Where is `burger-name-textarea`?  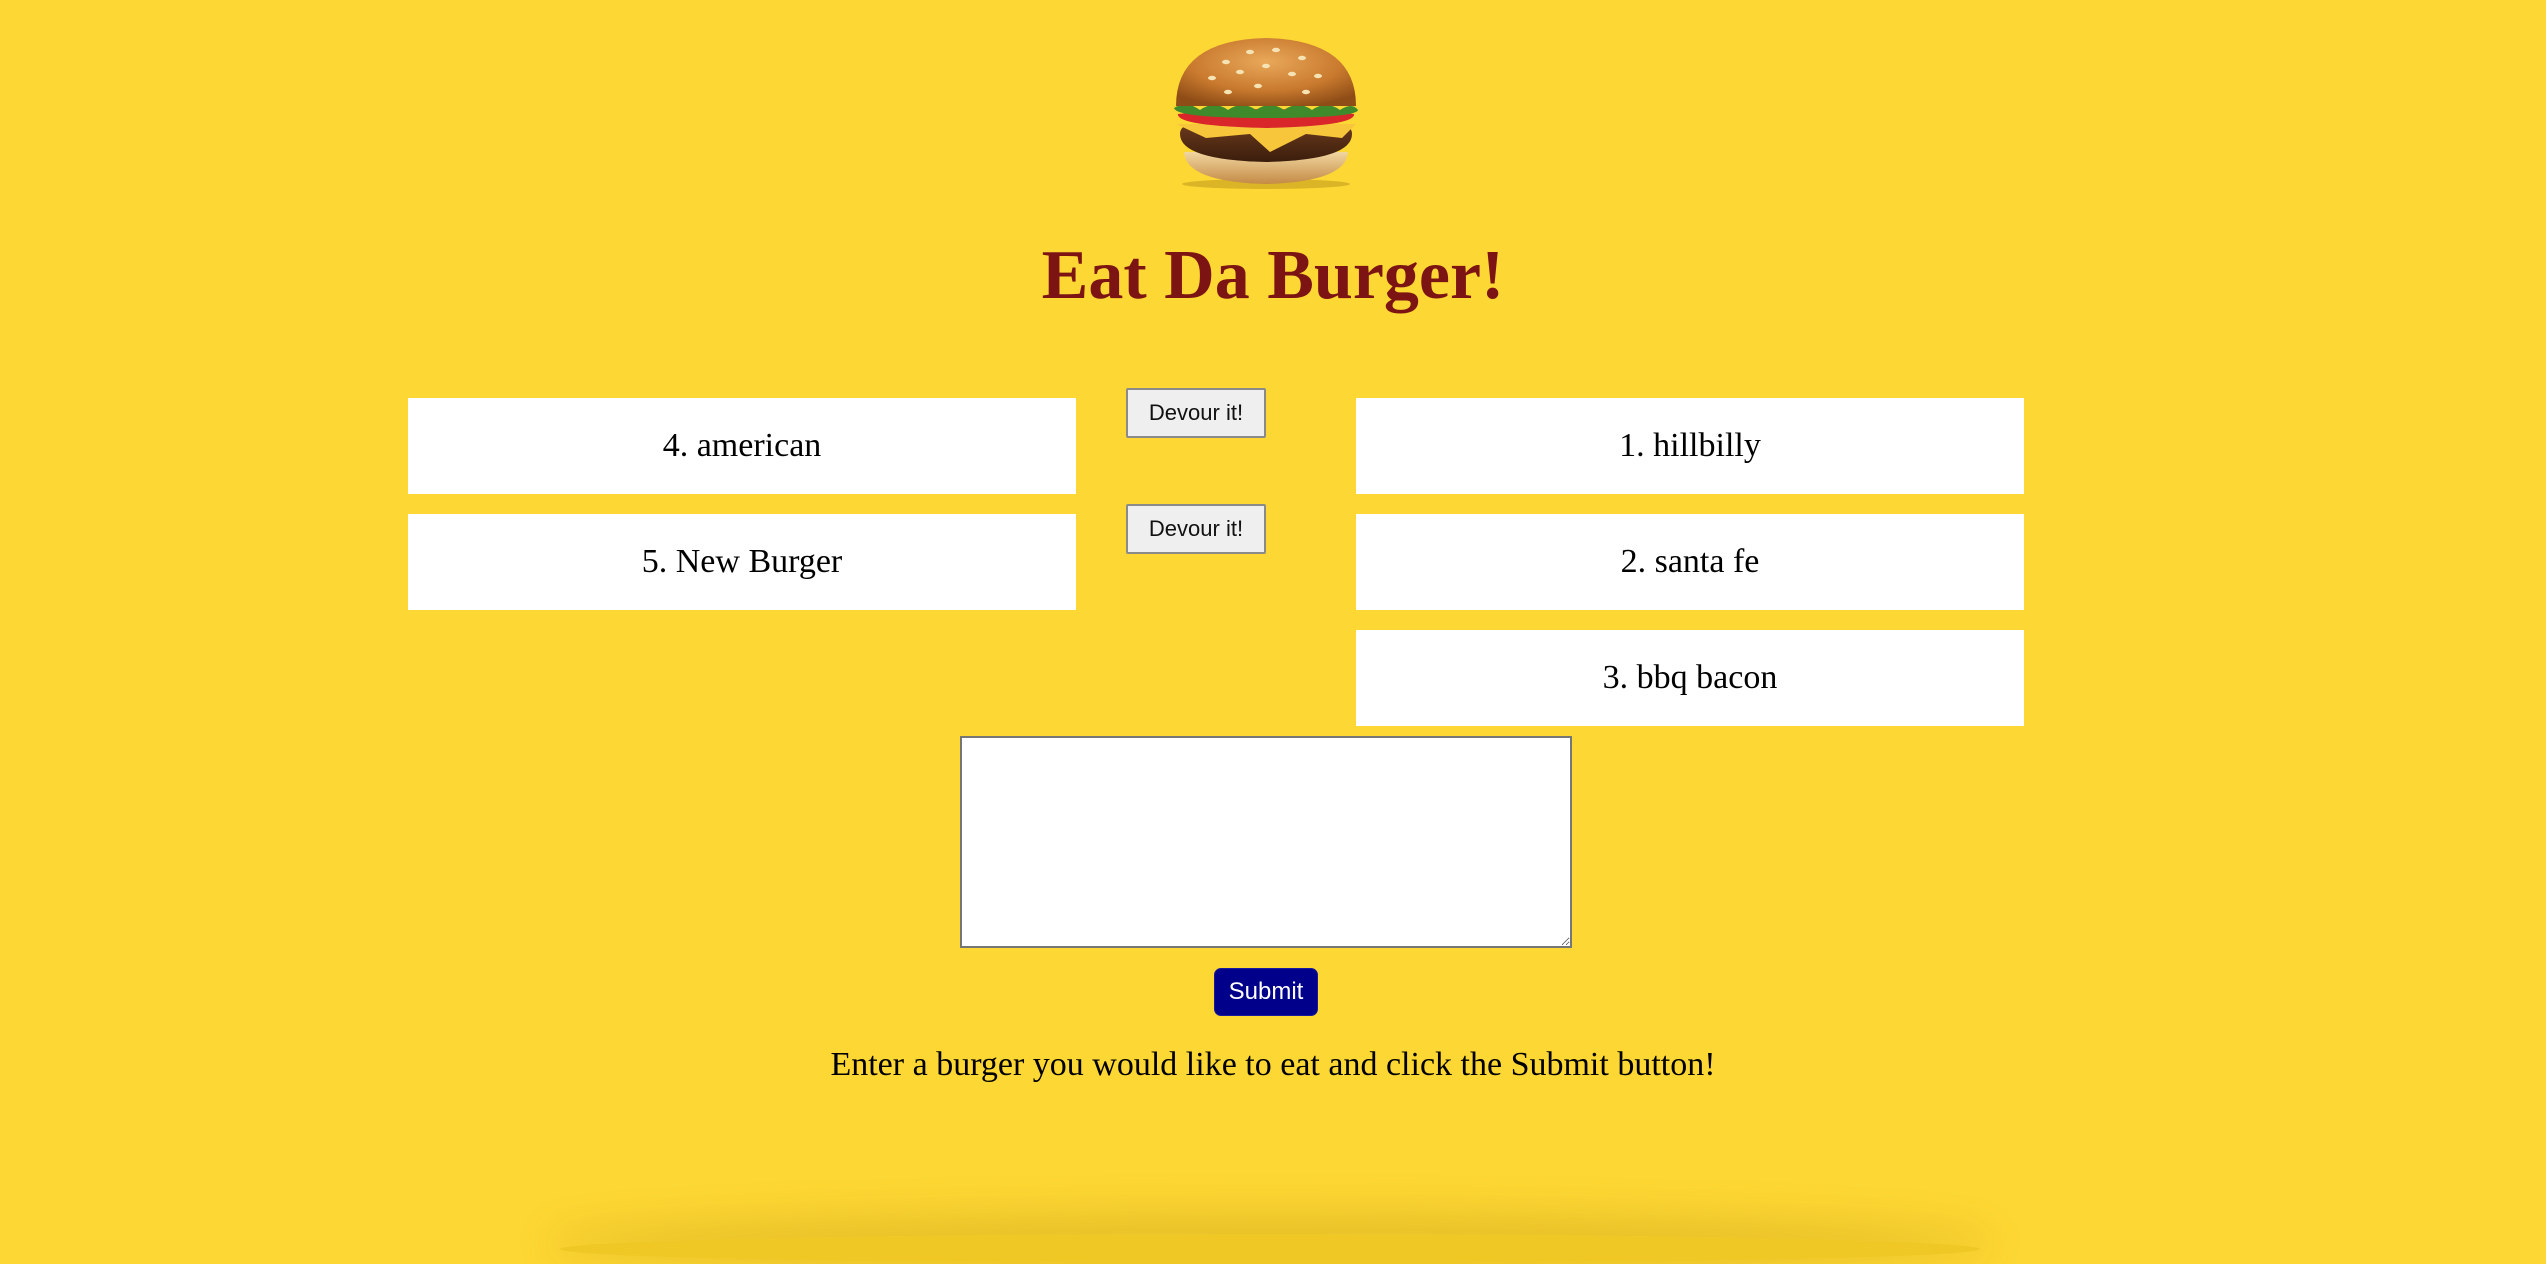
burger-name-textarea is located at coordinates (1266, 842).